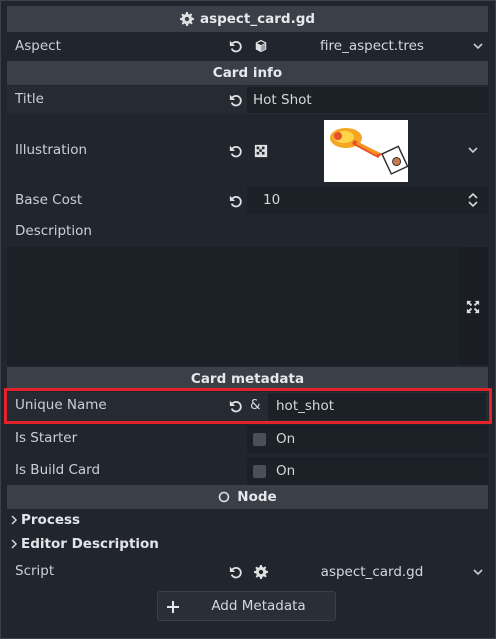  I want to click on add-metadata-button: Add Metadata, so click(246, 606).